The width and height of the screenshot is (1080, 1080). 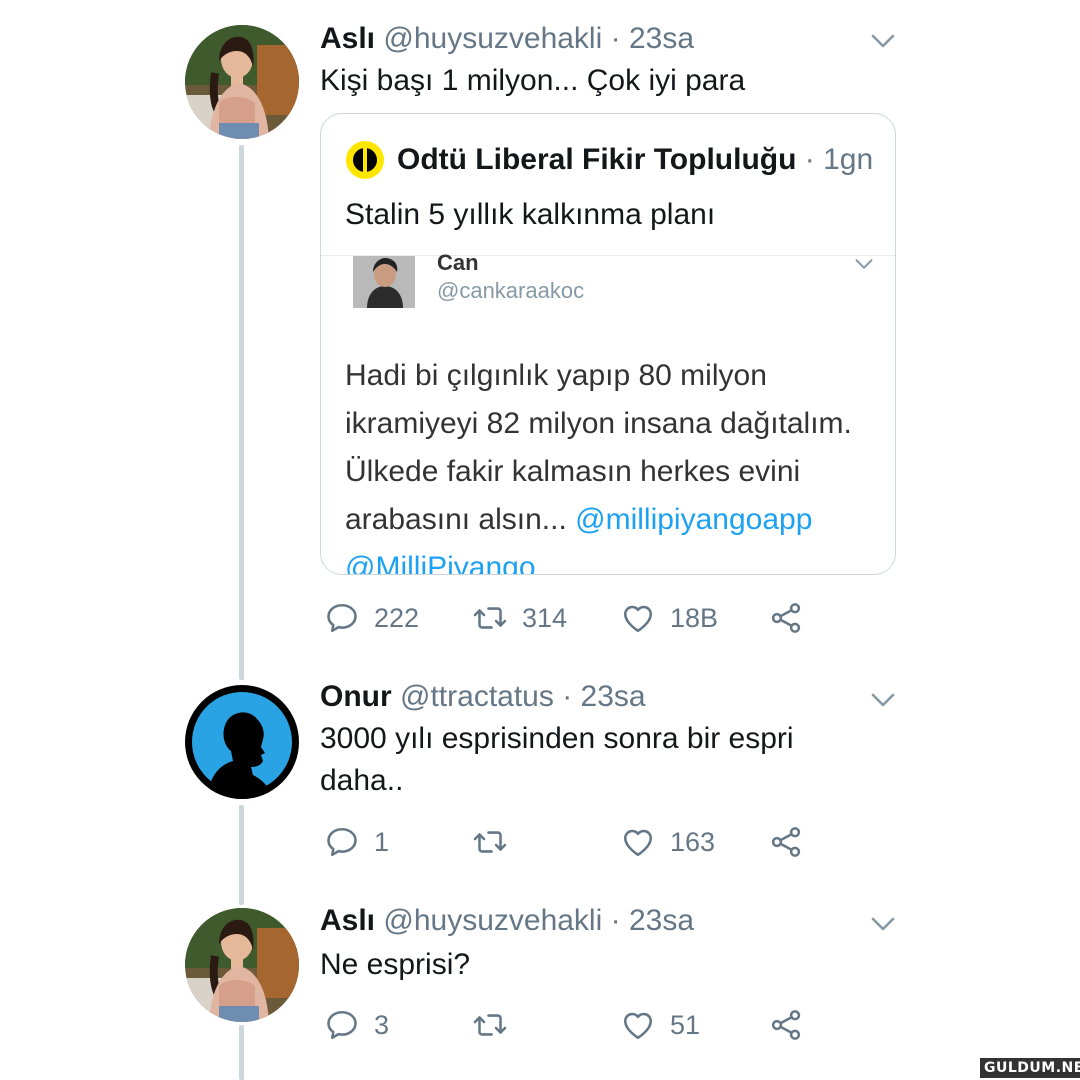 What do you see at coordinates (395, 964) in the screenshot?
I see `tweet-text: Ne esprisi?` at bounding box center [395, 964].